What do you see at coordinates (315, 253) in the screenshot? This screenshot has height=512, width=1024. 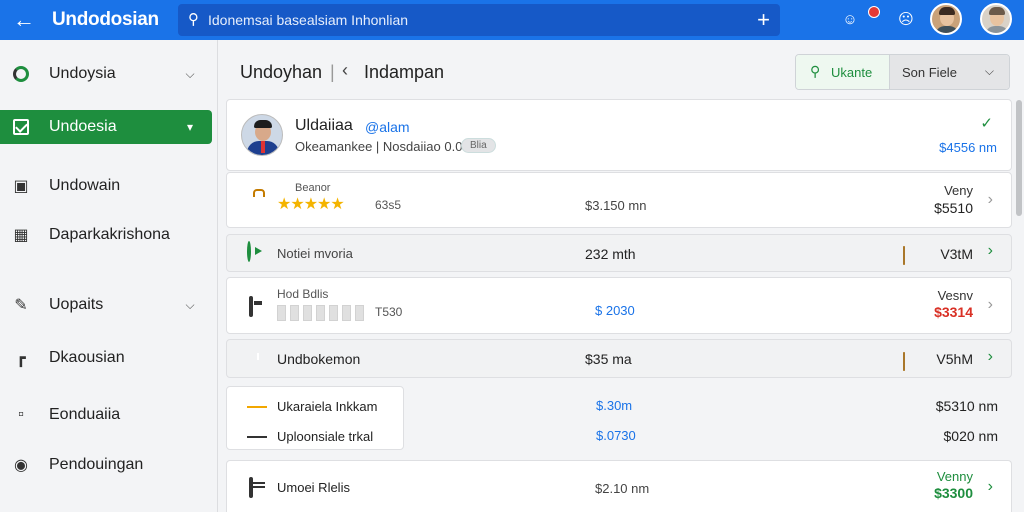 I see `row-label: Notiei mvoria` at bounding box center [315, 253].